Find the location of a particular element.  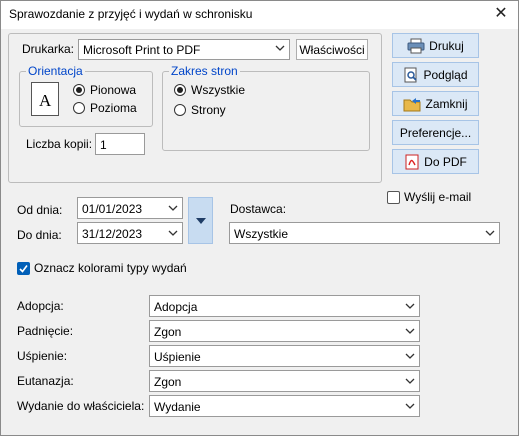

supplier-label: Dostawca: is located at coordinates (258, 209).